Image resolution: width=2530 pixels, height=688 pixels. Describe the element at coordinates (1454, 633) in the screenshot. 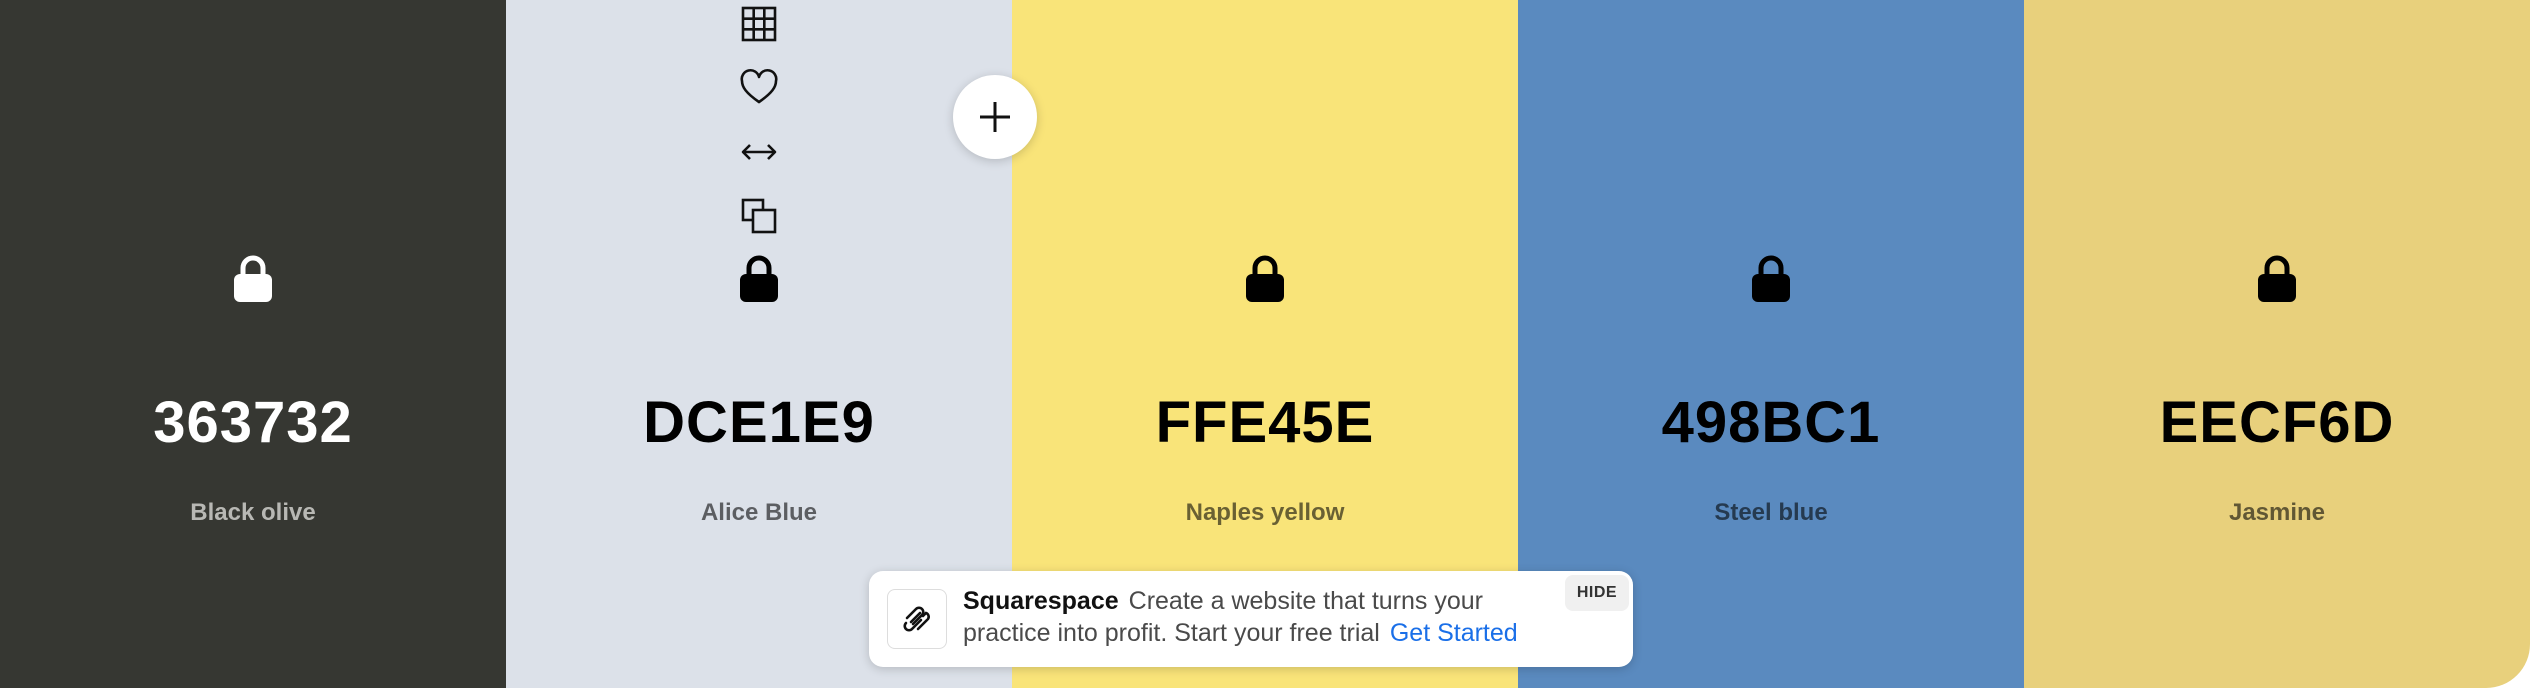

I see `get-started-link: Get Started` at that location.